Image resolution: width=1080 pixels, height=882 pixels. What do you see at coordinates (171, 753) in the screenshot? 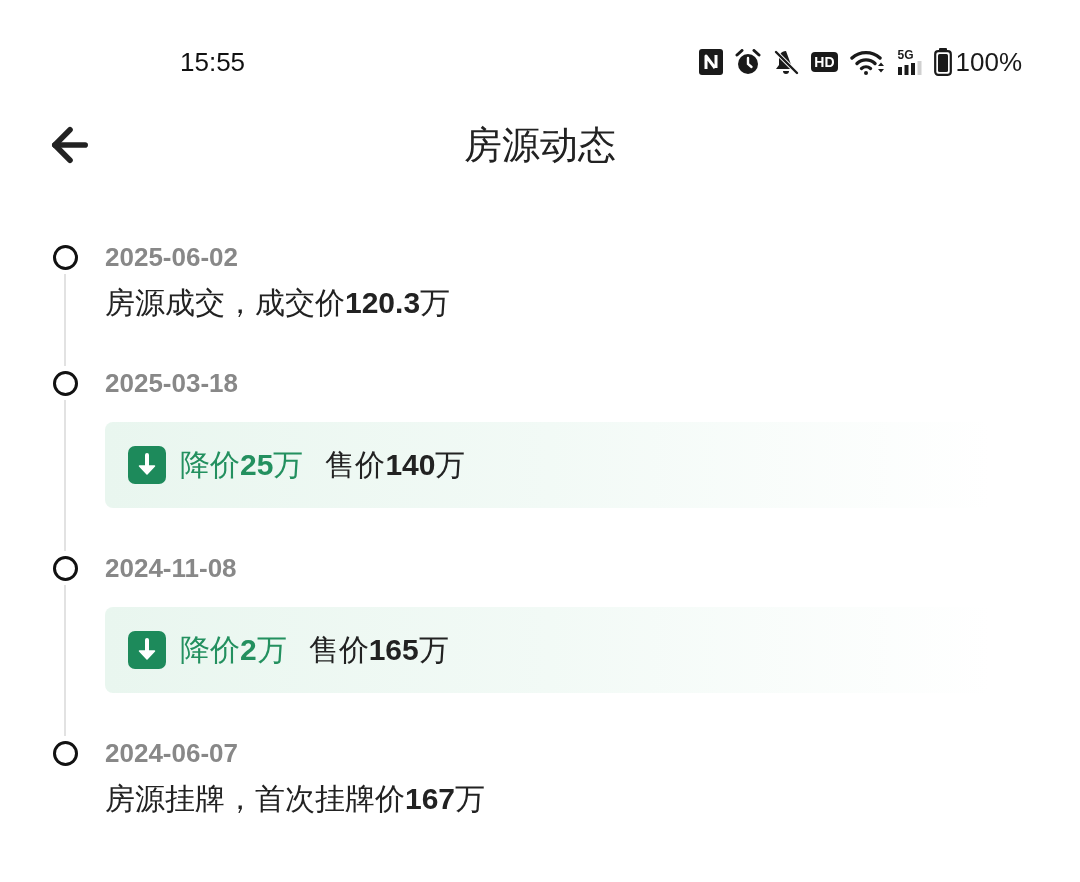
I see `event-date: 2024-06-07` at bounding box center [171, 753].